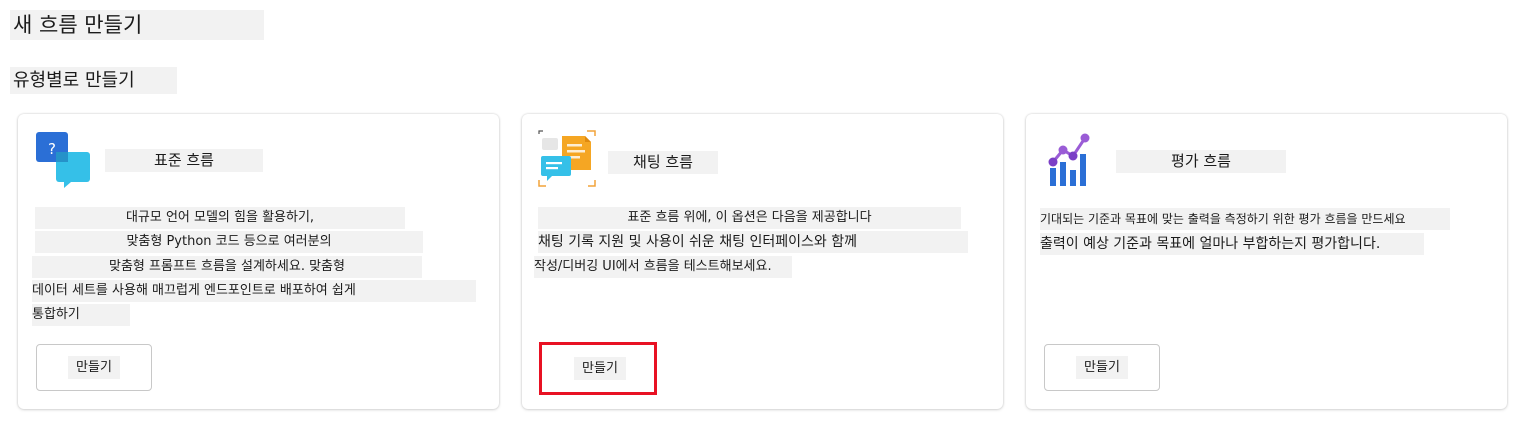 The image size is (1519, 421). I want to click on card-description-line: 기대되는 기준과 목표에 맞는 출력을 측정하기 위한 평가 흐름을 만드세요, so click(1245, 219).